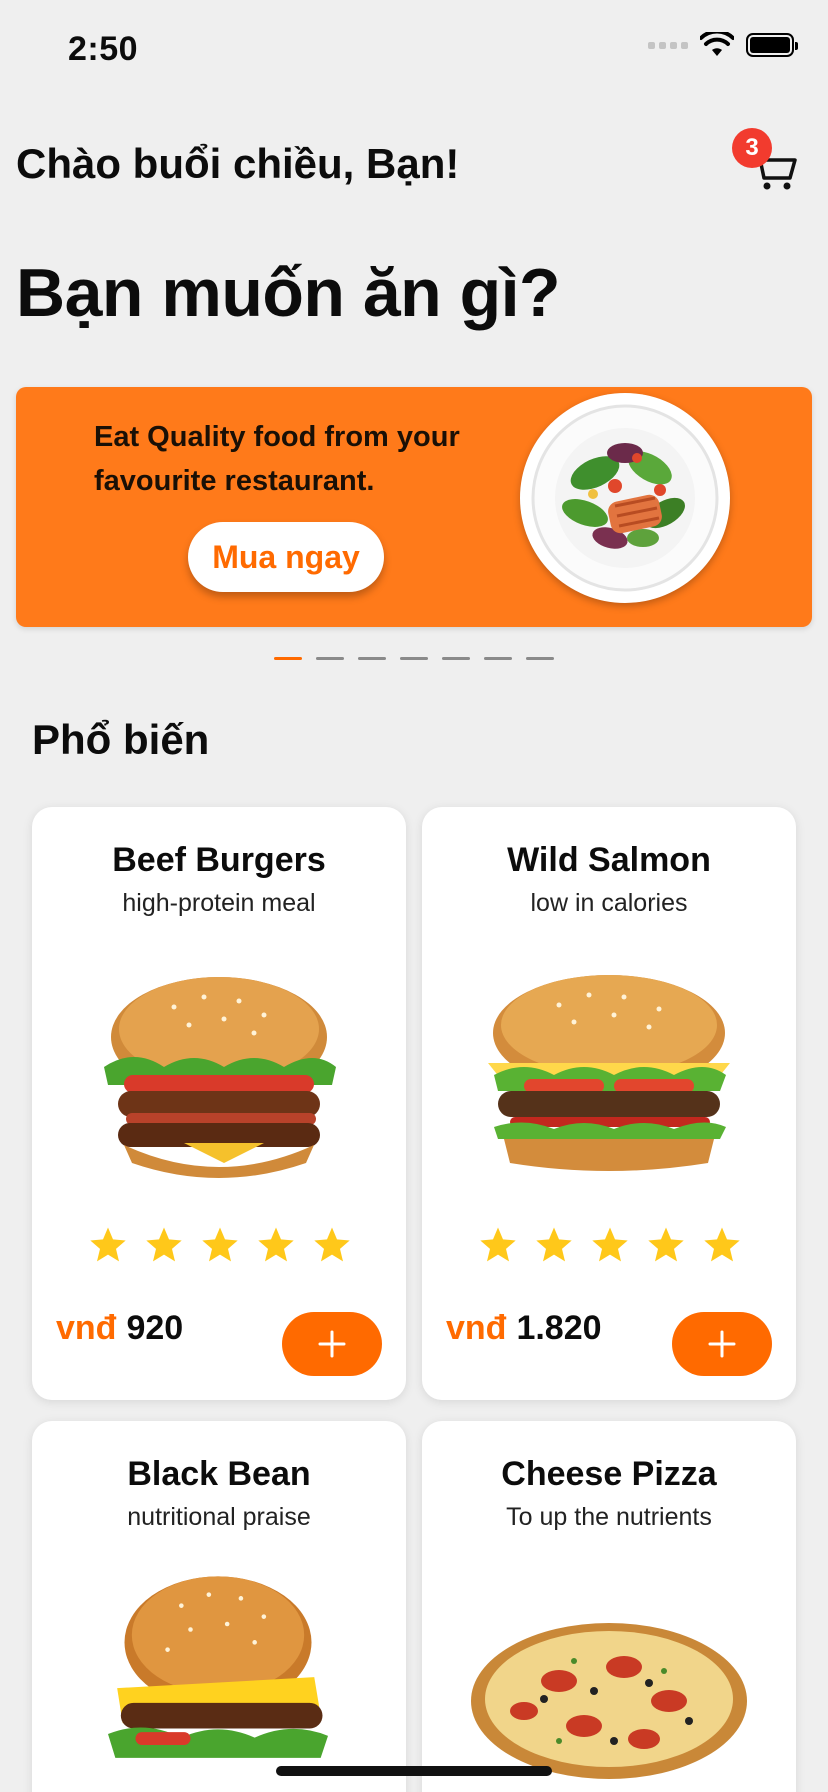  Describe the element at coordinates (717, 44) in the screenshot. I see `wifi-icon` at that location.